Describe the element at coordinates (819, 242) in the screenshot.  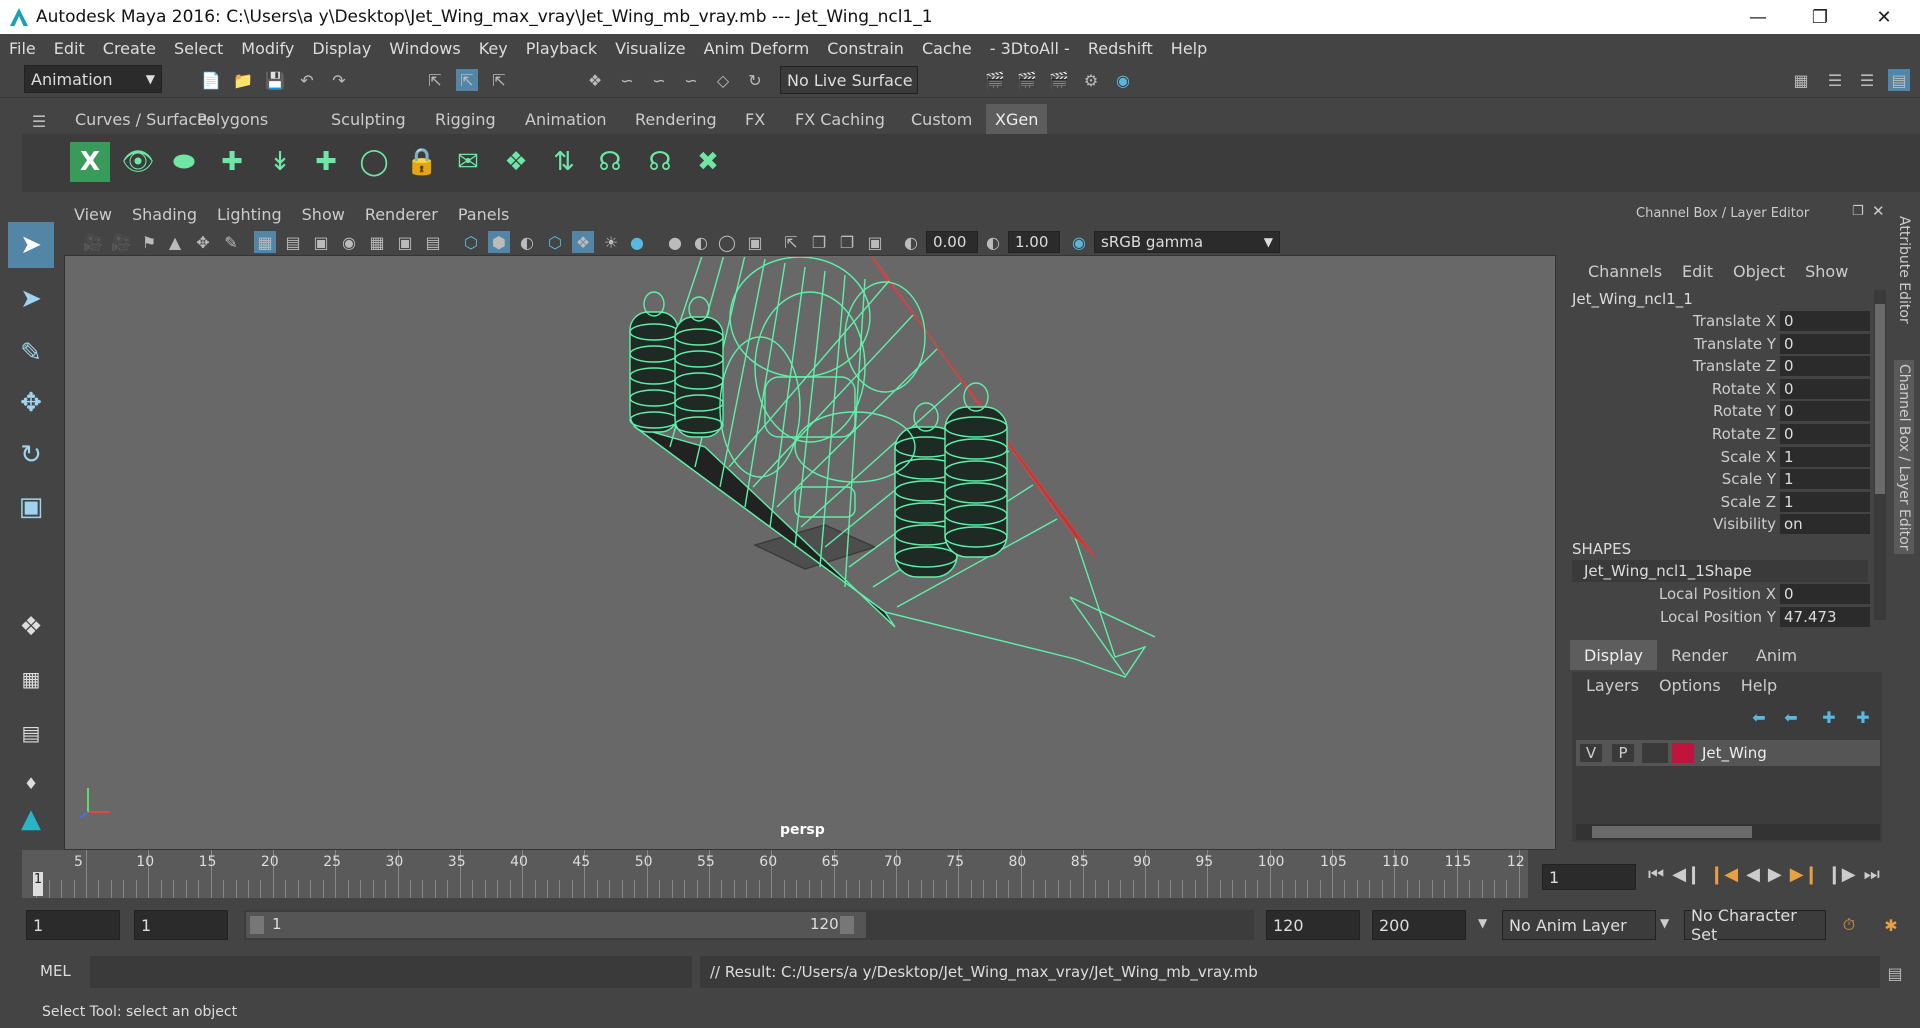
I see `xray-joints-icon: ❐` at that location.